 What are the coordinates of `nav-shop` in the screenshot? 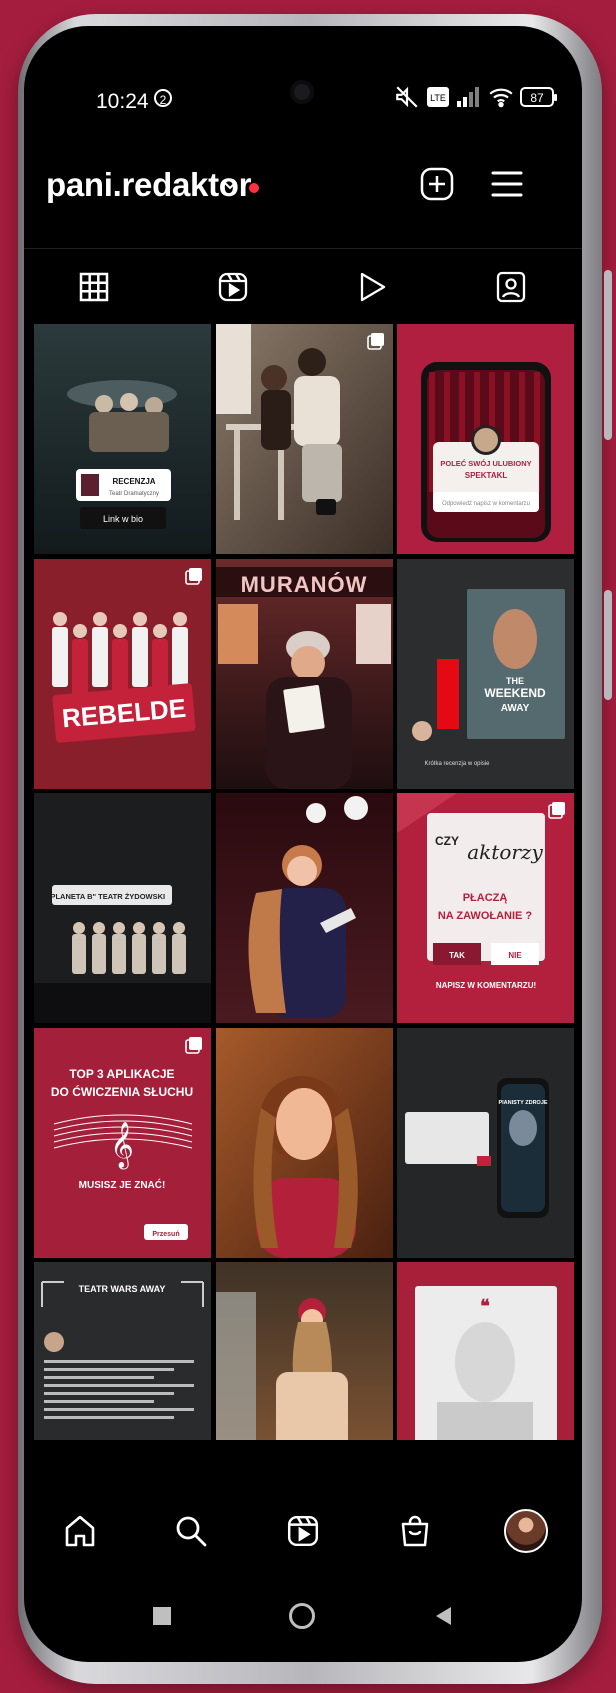 It's located at (415, 1531).